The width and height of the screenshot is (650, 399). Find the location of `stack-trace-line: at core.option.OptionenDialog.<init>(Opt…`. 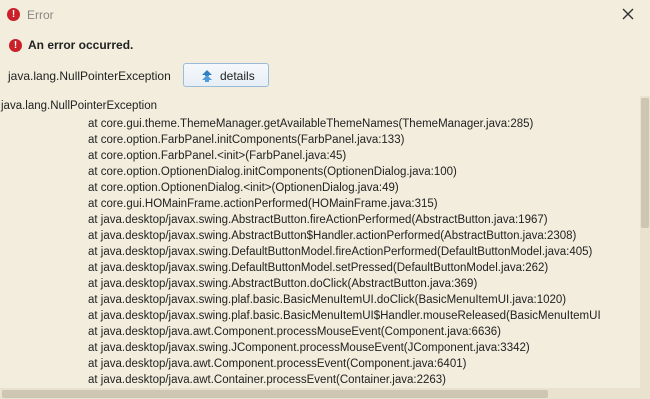

stack-trace-line: at core.option.OptionenDialog.<init>(Opt… is located at coordinates (243, 188).